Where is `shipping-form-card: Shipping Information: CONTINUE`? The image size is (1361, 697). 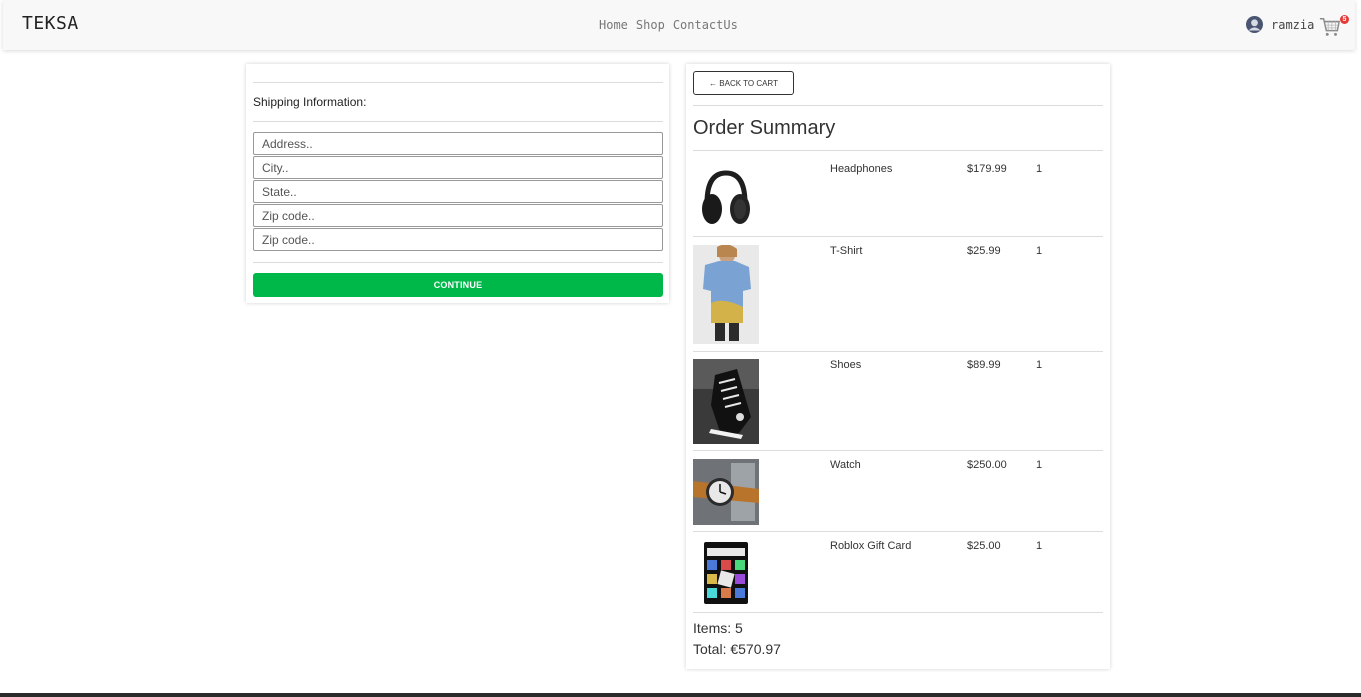
shipping-form-card: Shipping Information: CONTINUE is located at coordinates (457, 183).